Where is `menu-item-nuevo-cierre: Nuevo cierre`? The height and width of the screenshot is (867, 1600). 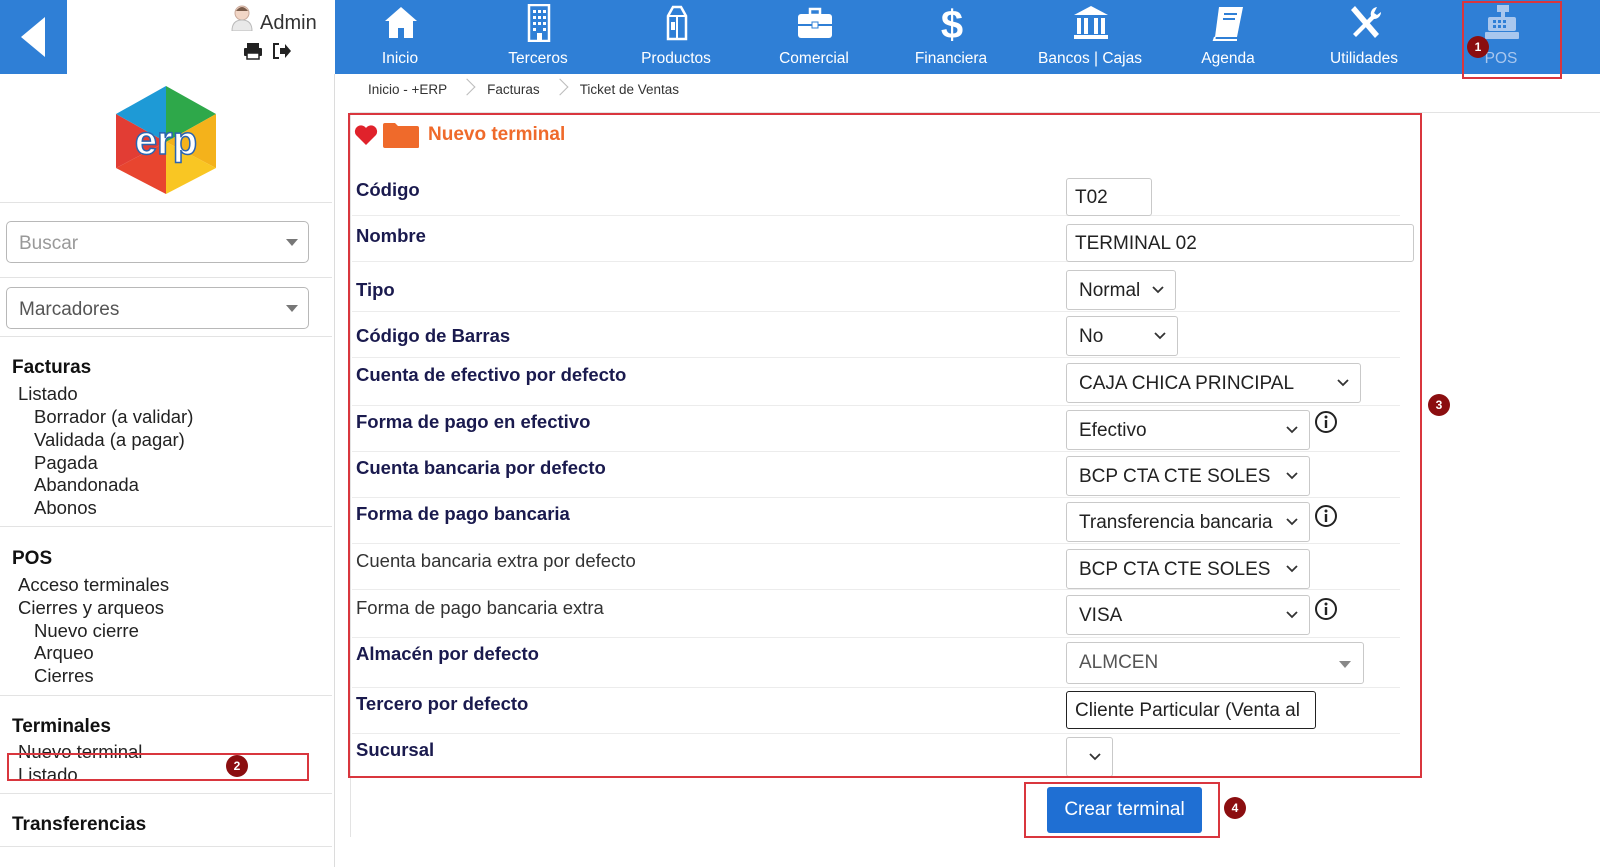 menu-item-nuevo-cierre: Nuevo cierre is located at coordinates (86, 631).